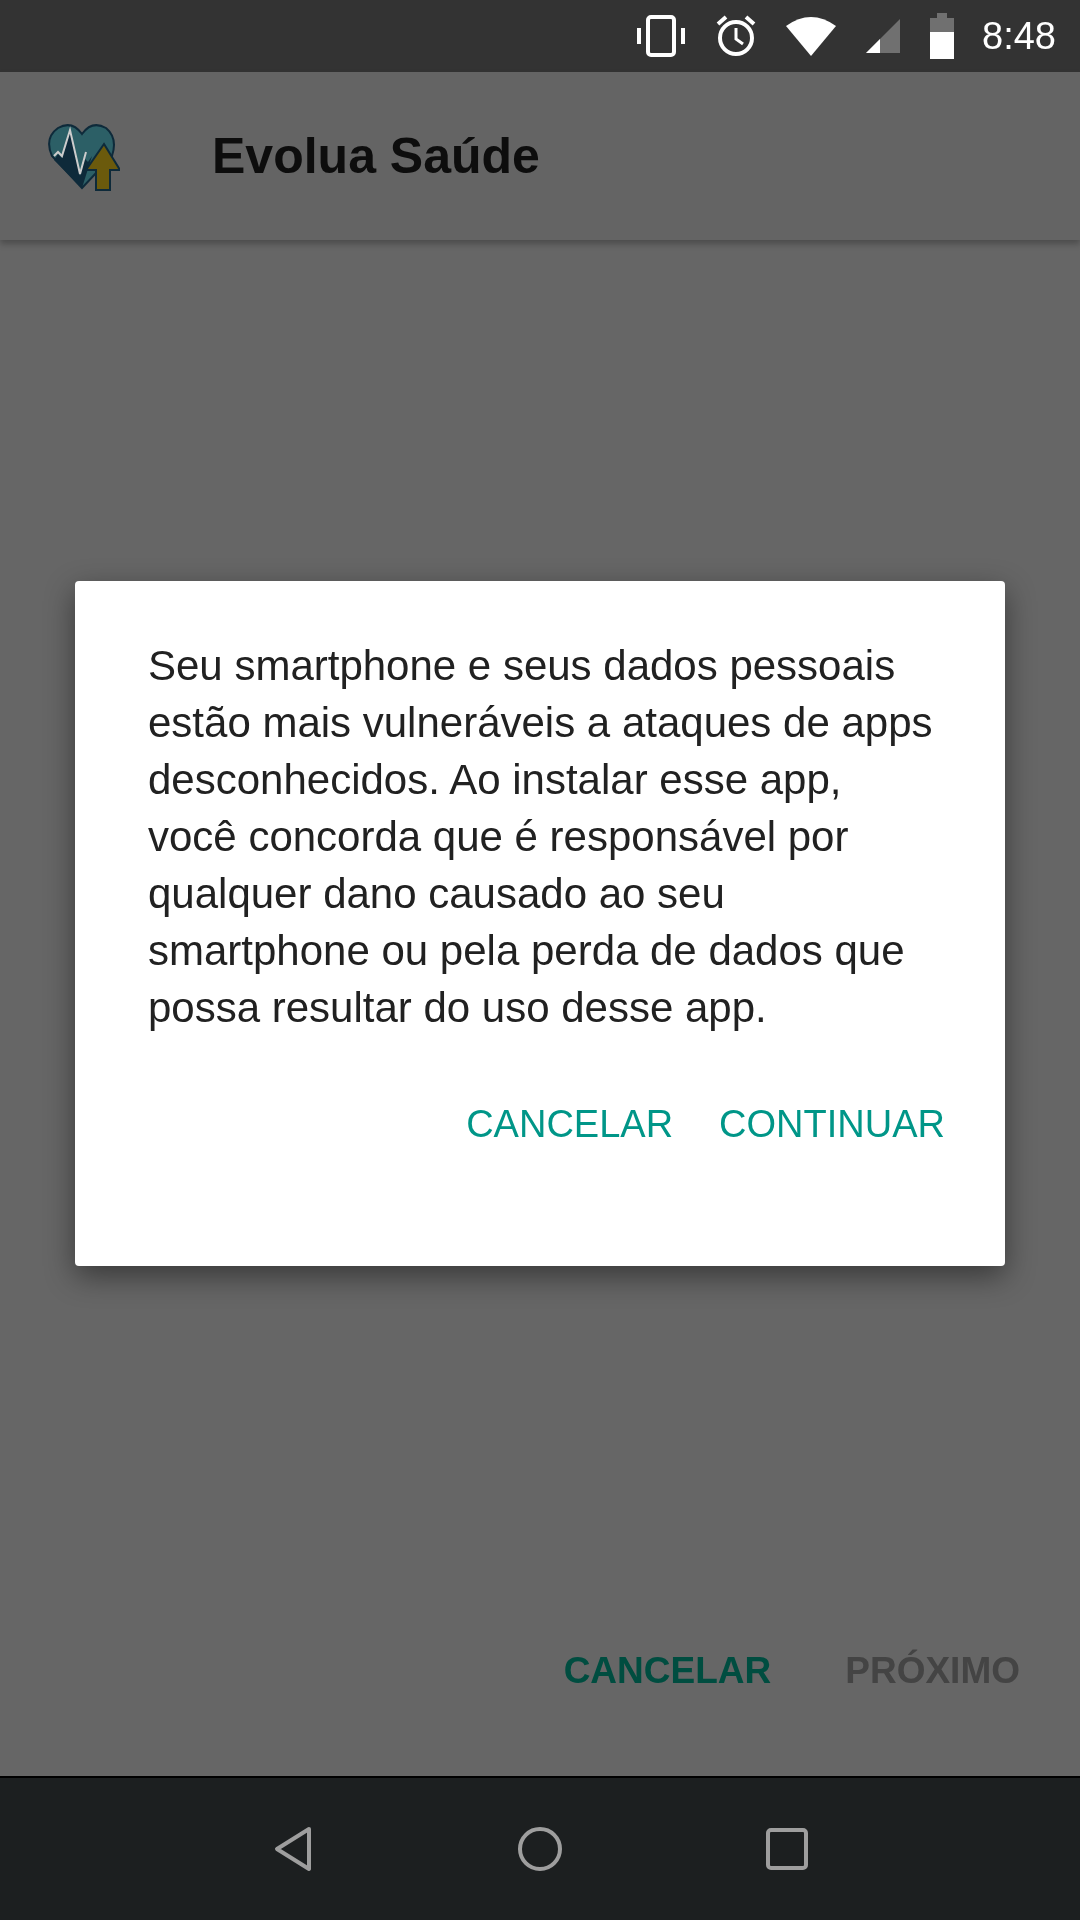  What do you see at coordinates (376, 156) in the screenshot?
I see `app-title: Evolua Saúde` at bounding box center [376, 156].